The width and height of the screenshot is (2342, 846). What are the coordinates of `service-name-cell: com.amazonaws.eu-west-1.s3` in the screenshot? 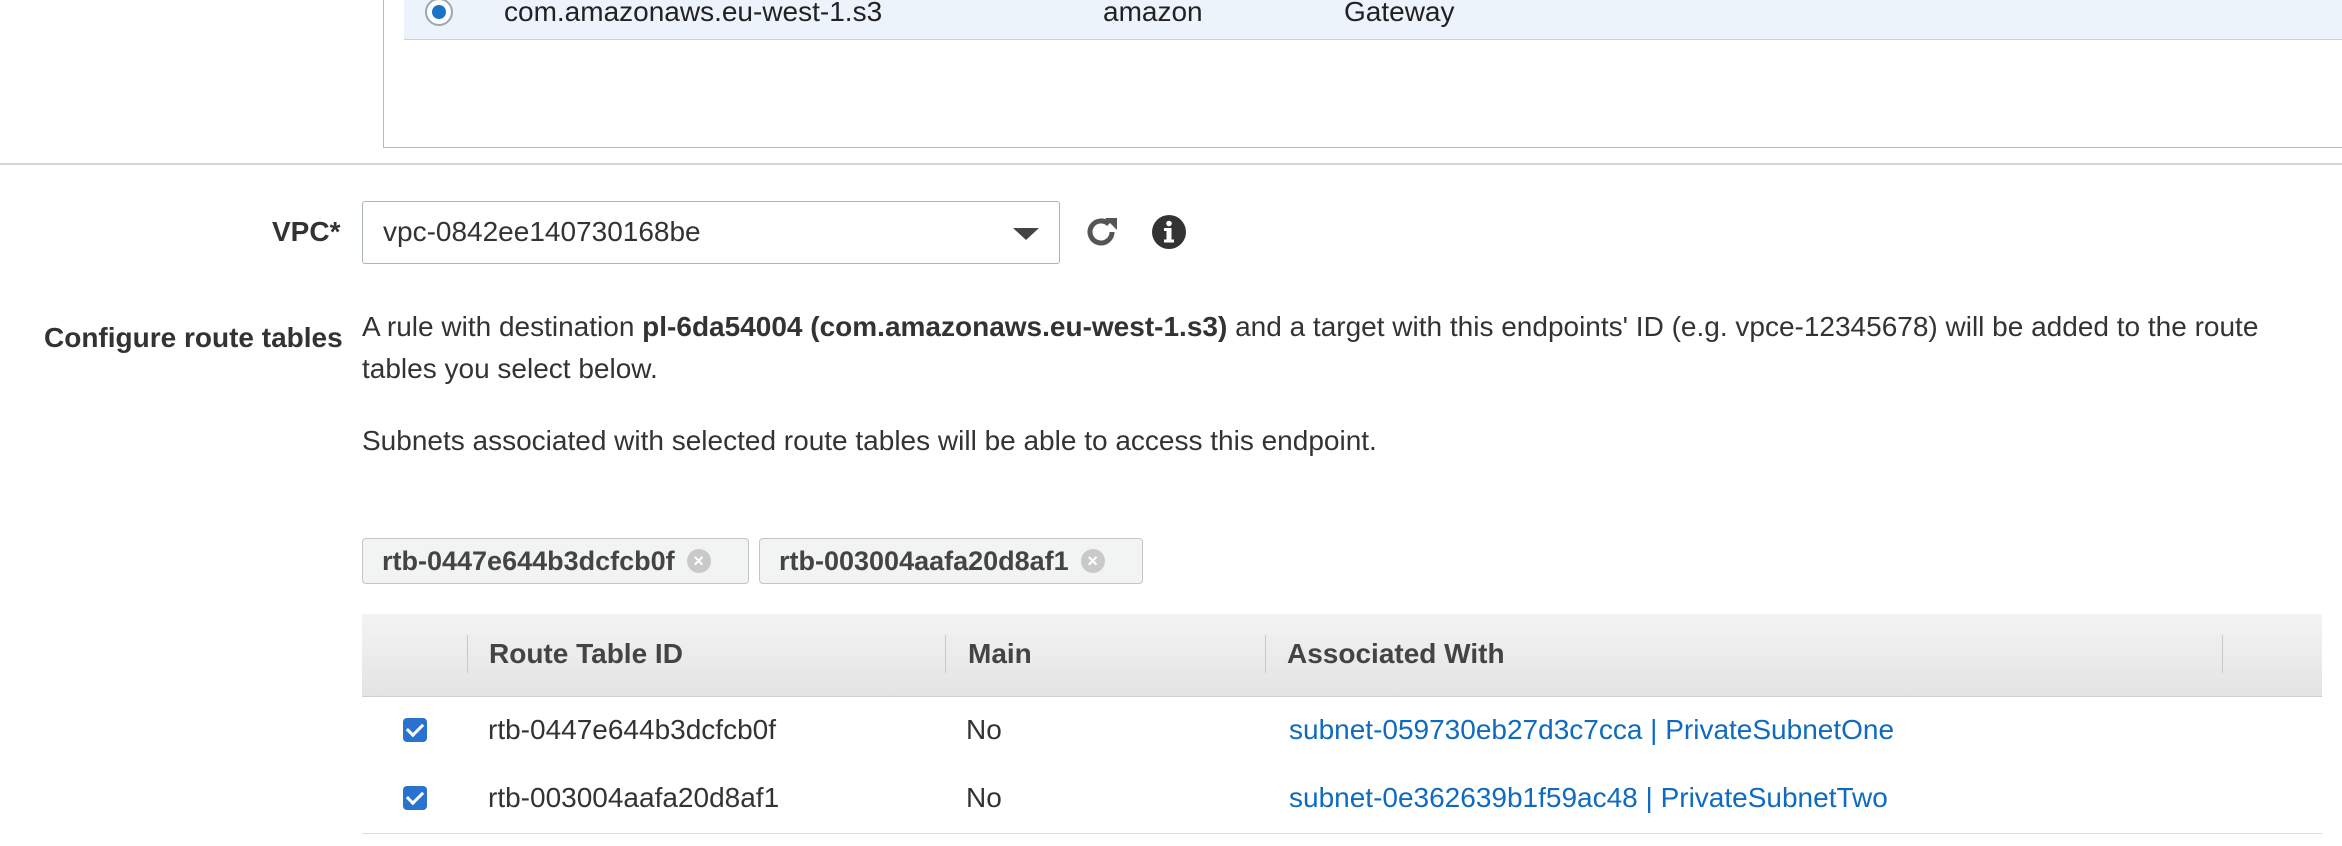 It's located at (693, 13).